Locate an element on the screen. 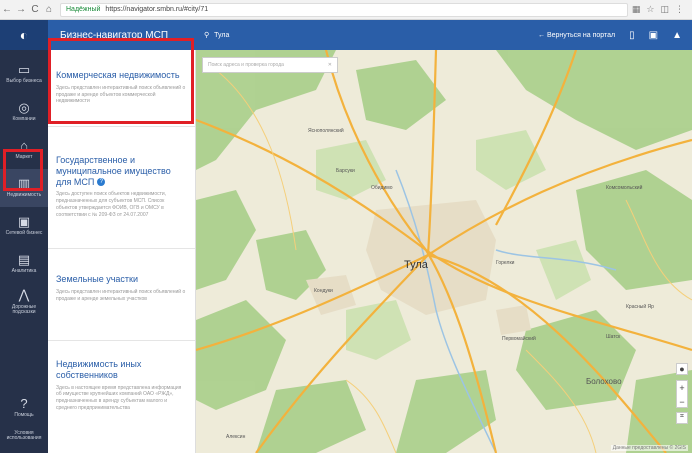 The image size is (692, 453). place-label: Комсомольский is located at coordinates (624, 188).